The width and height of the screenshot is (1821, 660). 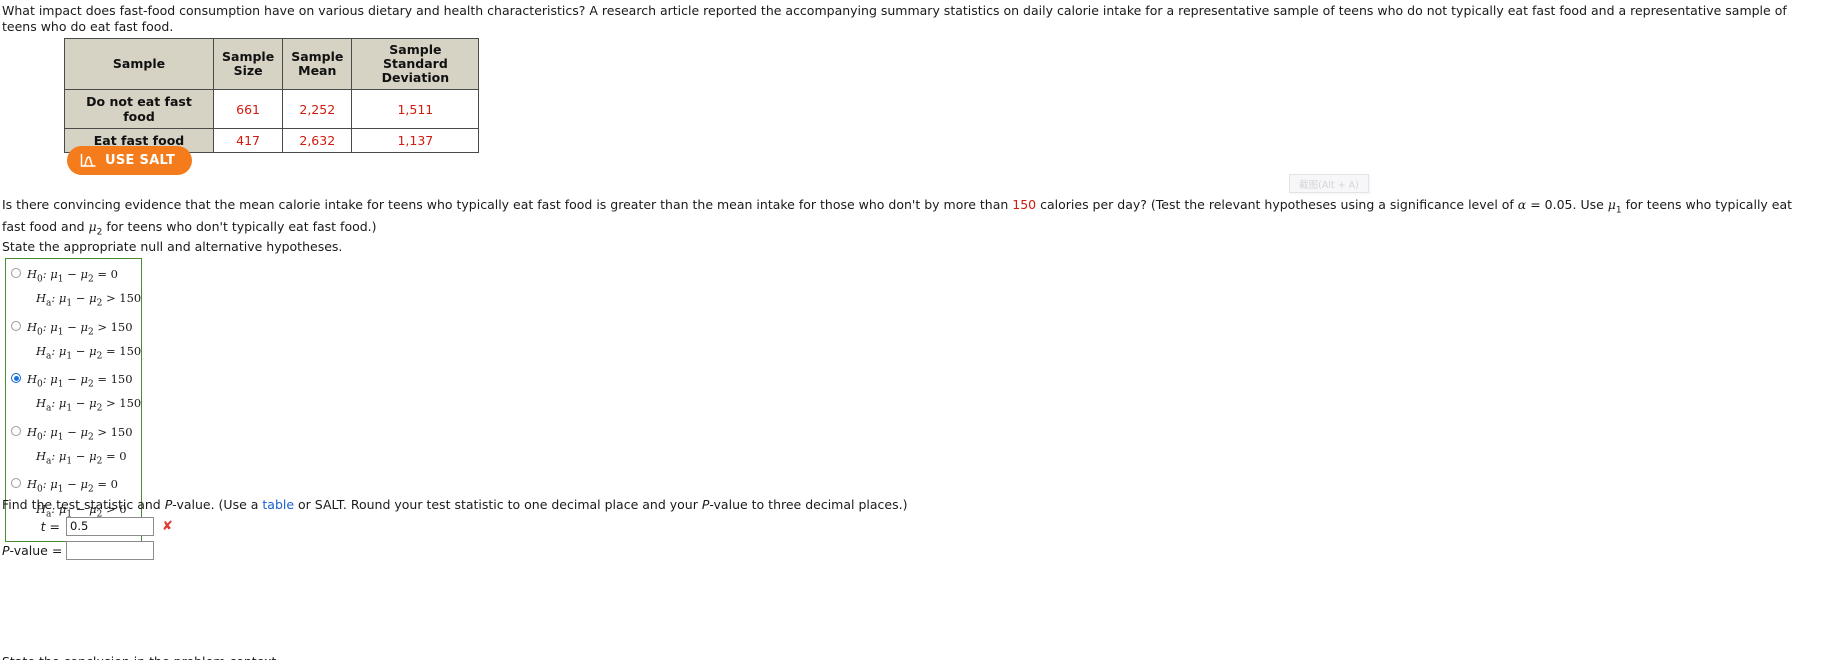 I want to click on opt1-alt-H: H, so click(x=41, y=298).